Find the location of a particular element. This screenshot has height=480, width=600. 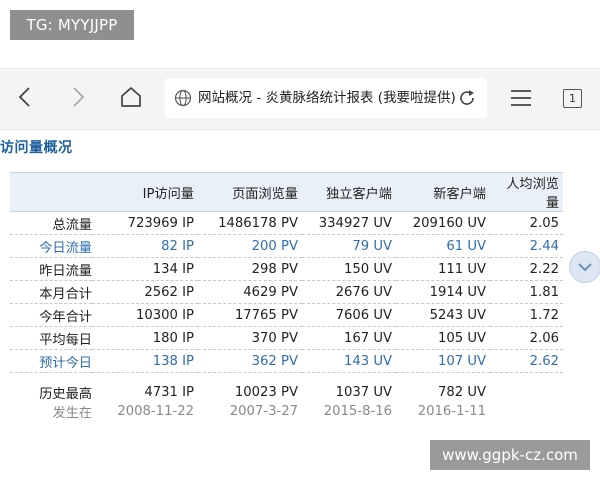

row-label: 历史最高 is located at coordinates (65, 394).